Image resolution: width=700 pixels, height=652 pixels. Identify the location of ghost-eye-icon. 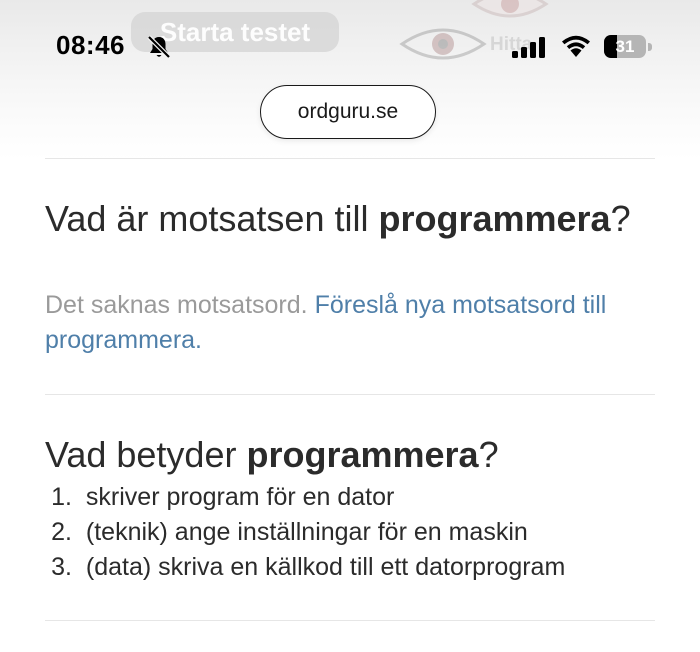
(510, 9).